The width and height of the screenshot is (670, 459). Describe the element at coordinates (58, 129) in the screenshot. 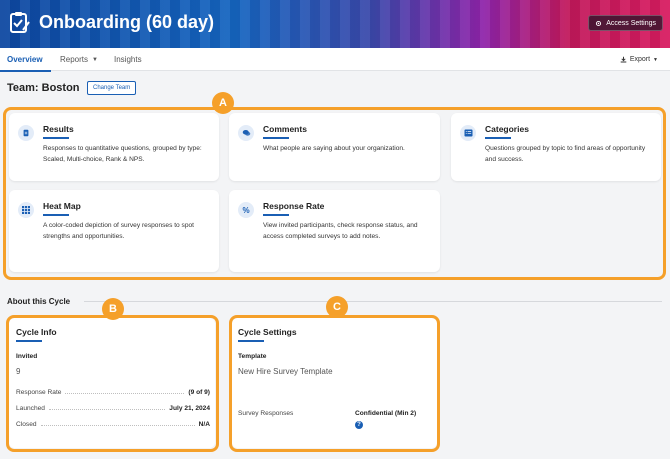

I see `card-title: Results` at that location.